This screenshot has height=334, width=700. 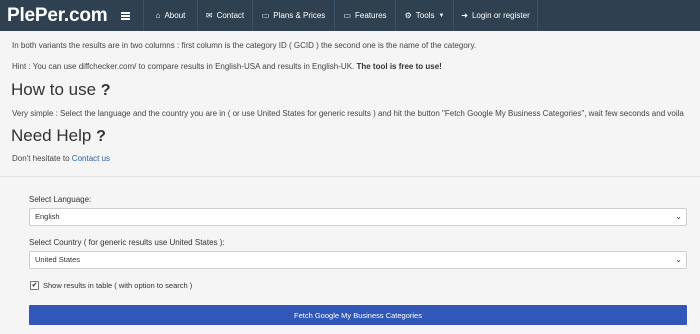 I want to click on cogs-icon: ⚙, so click(x=408, y=15).